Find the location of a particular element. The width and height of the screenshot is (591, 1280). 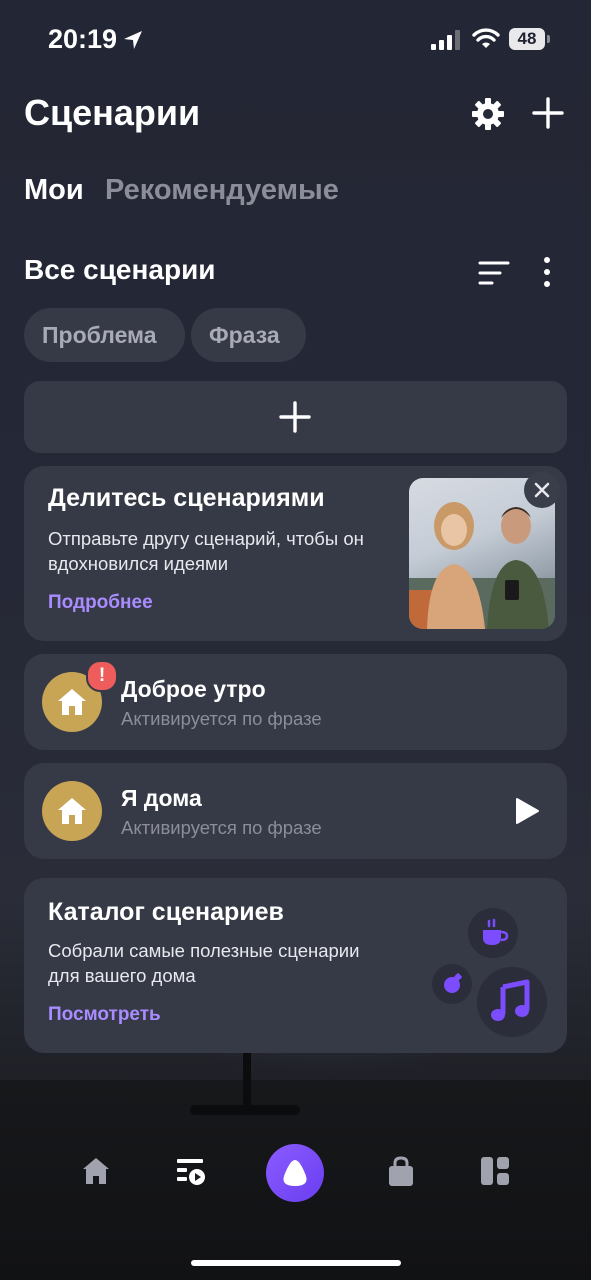

scenario-title: Я дома is located at coordinates (161, 798).